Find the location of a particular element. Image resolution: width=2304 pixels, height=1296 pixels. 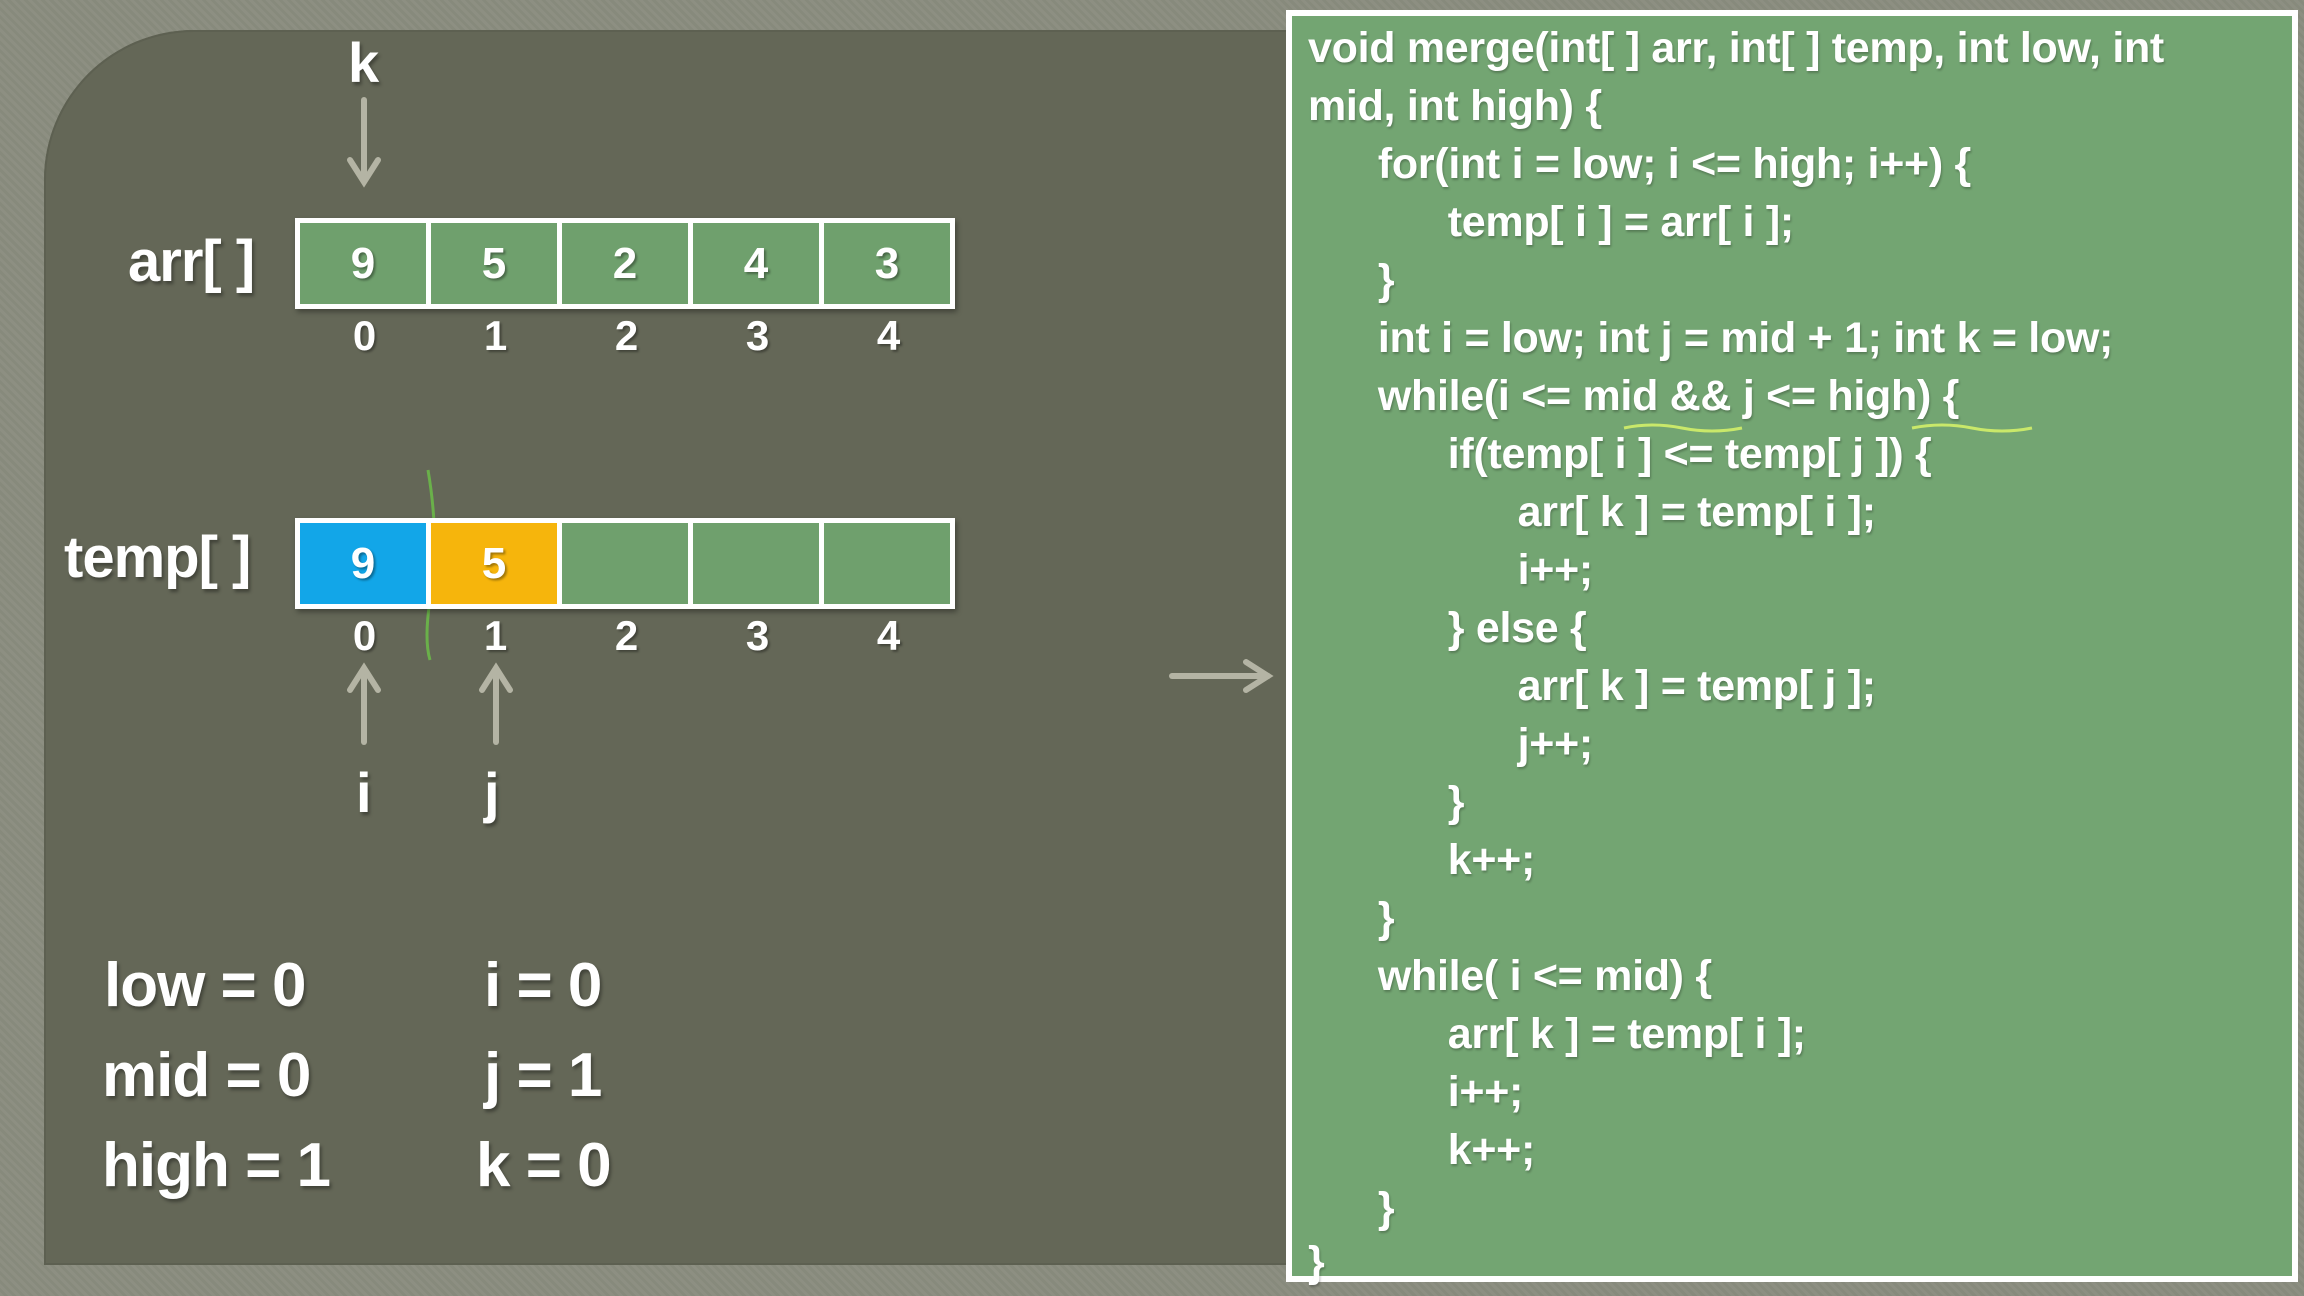

code-line: arr[ k ] = temp[ j ]; is located at coordinates (1592, 686).